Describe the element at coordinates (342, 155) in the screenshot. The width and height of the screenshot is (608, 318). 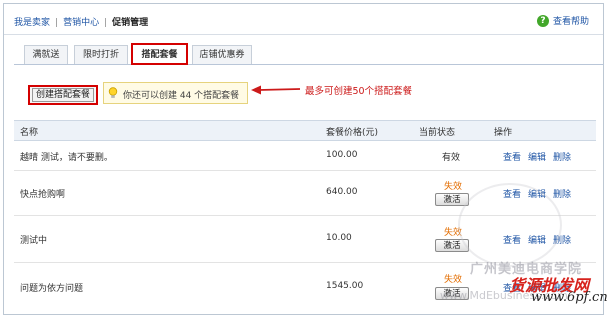
I see `row-price: 100.00` at that location.